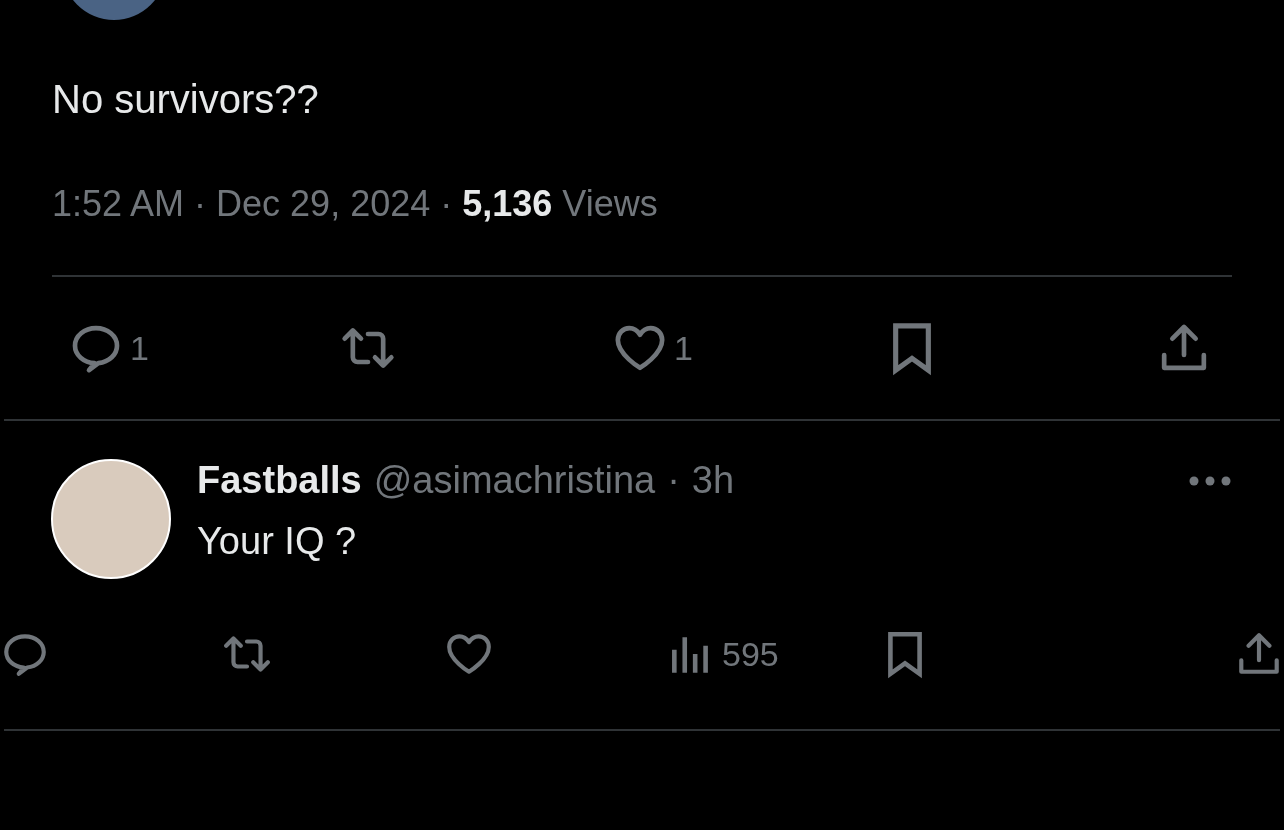  Describe the element at coordinates (277, 541) in the screenshot. I see `reply-text: Your IQ ?` at that location.